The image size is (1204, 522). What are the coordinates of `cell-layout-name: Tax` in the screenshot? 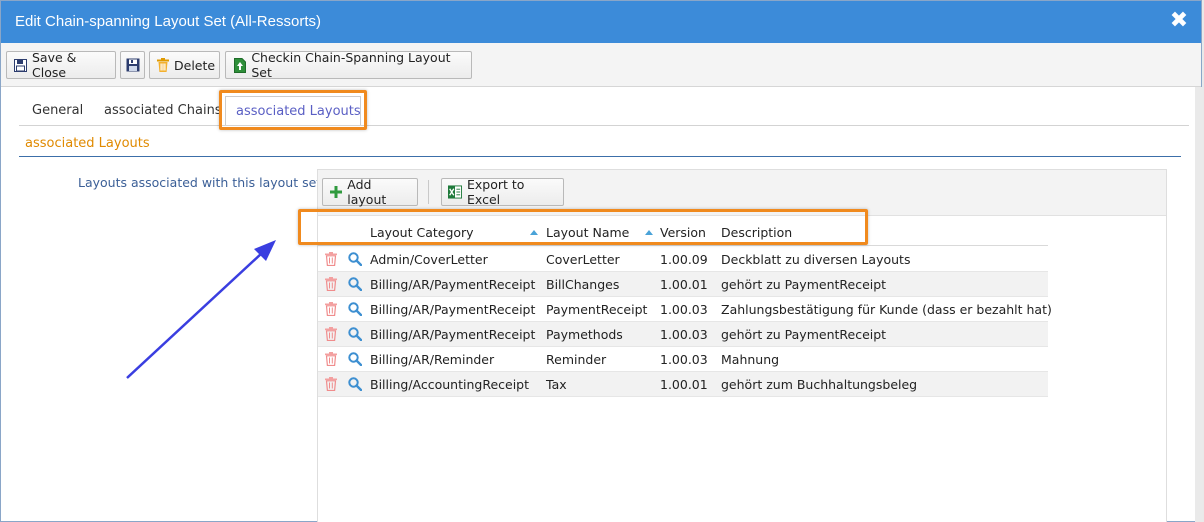 It's located at (556, 384).